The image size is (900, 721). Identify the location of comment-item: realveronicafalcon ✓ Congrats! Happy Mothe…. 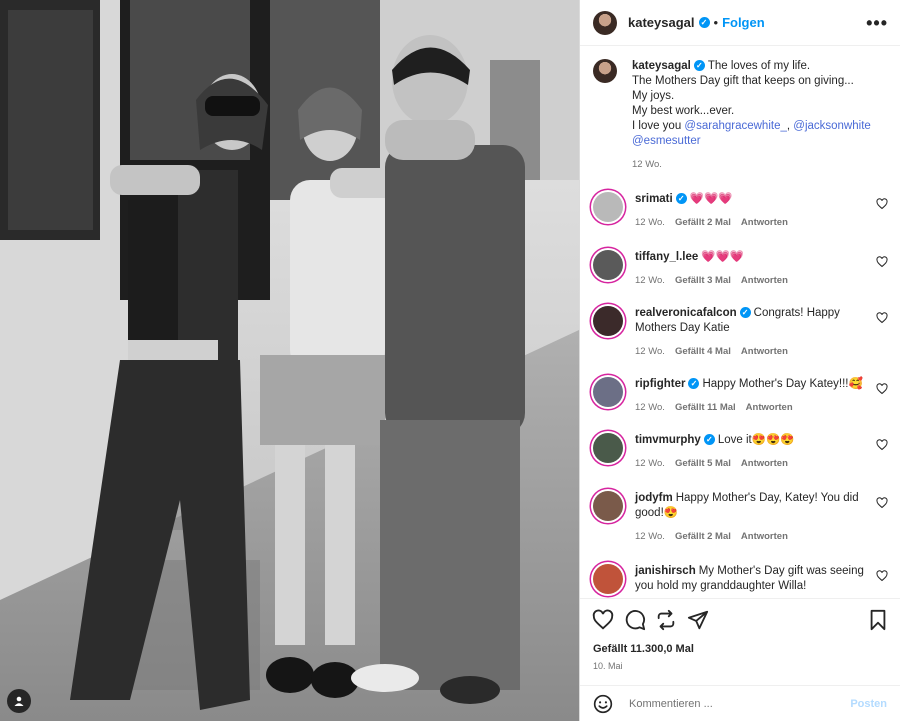
(740, 332).